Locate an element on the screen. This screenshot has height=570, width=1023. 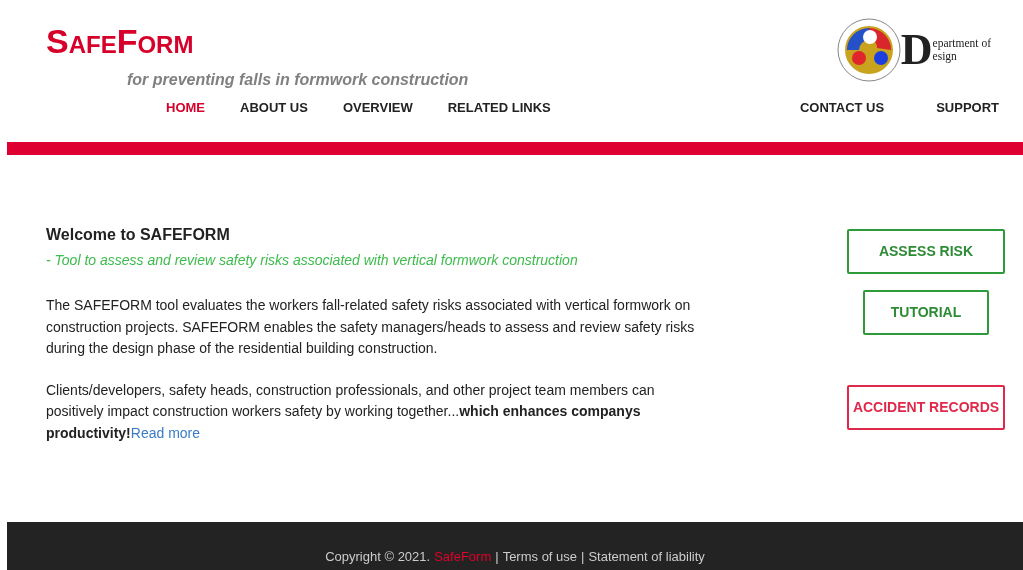
intro-paragraph: The SAFEFORM tool evaluates the workers fall-related safety risks associated with vertical formwork on construction projects. SAFEFORM enables the safety managers/heads to assess and review safety risks during the design phase of the residential building construction. is located at coordinates (371, 327).